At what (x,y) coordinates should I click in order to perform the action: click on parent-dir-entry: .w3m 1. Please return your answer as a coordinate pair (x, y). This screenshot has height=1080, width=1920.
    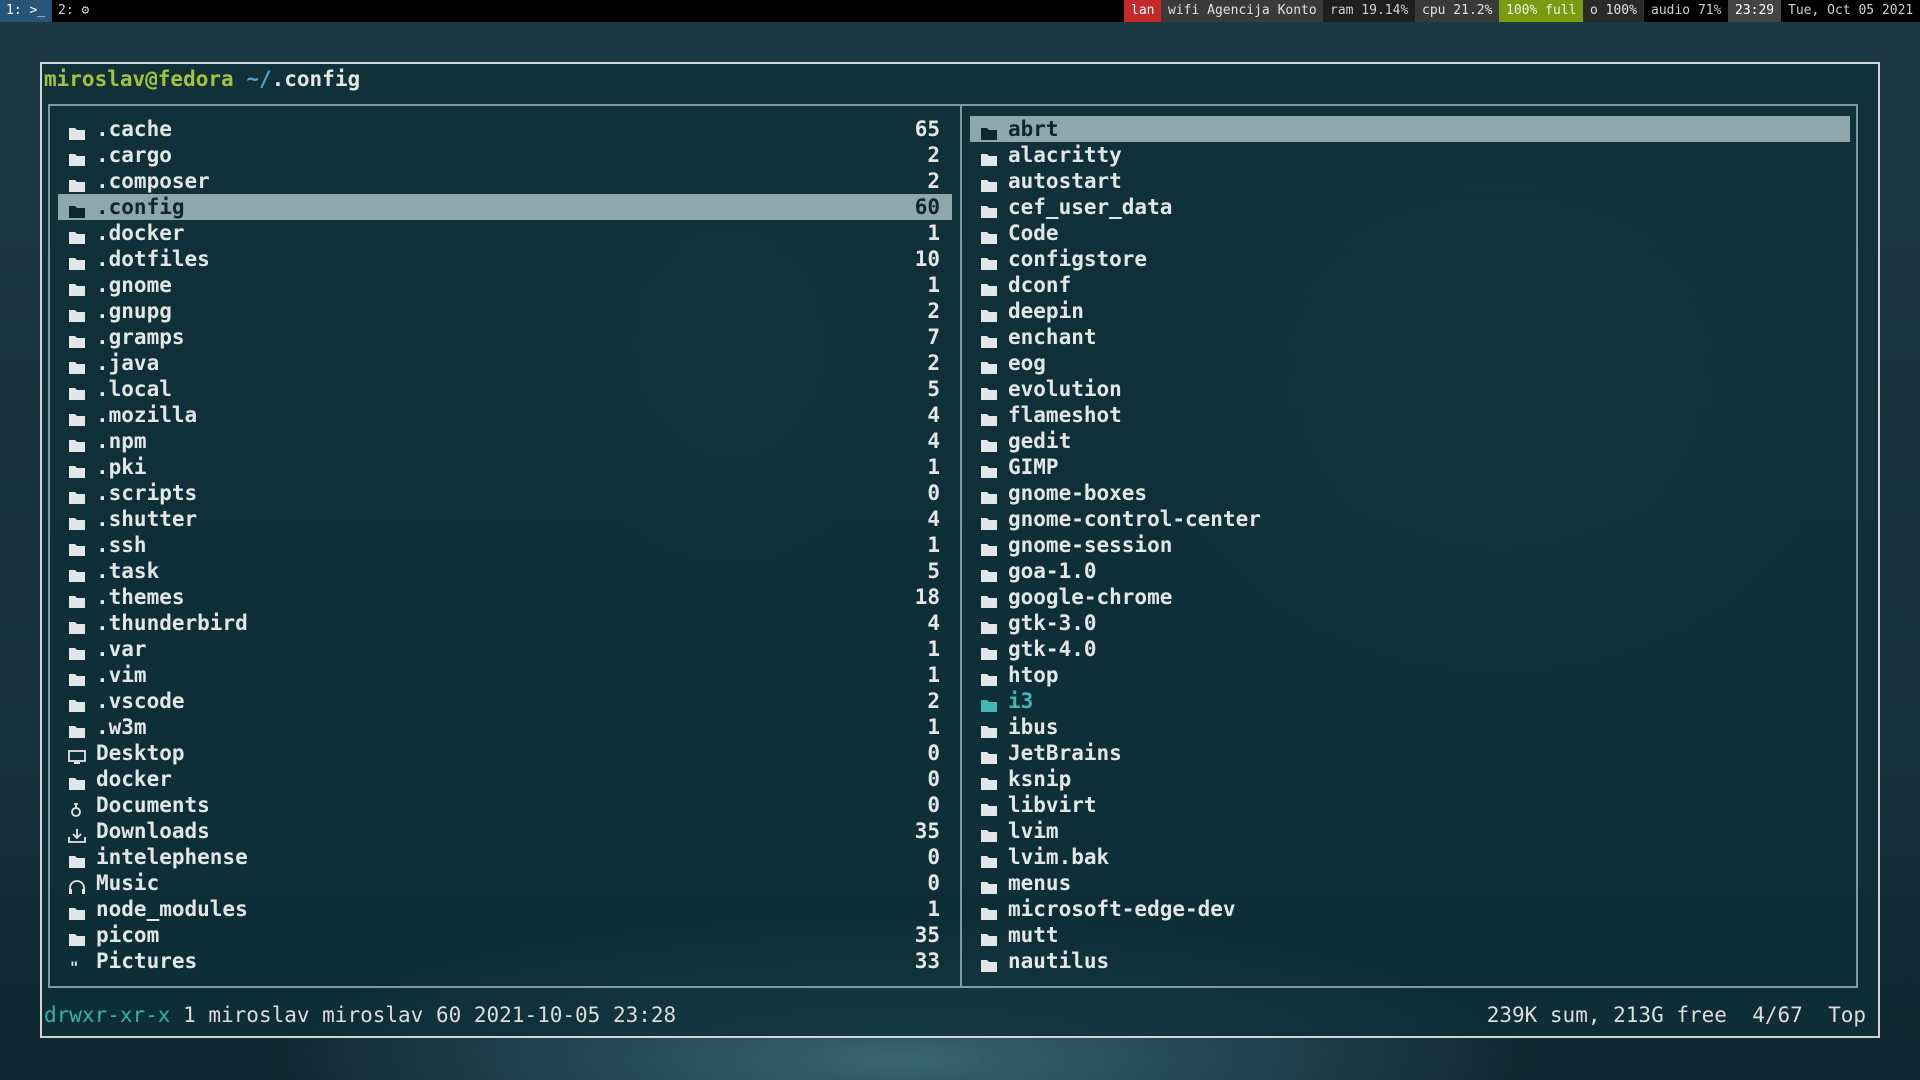
    Looking at the image, I should click on (505, 727).